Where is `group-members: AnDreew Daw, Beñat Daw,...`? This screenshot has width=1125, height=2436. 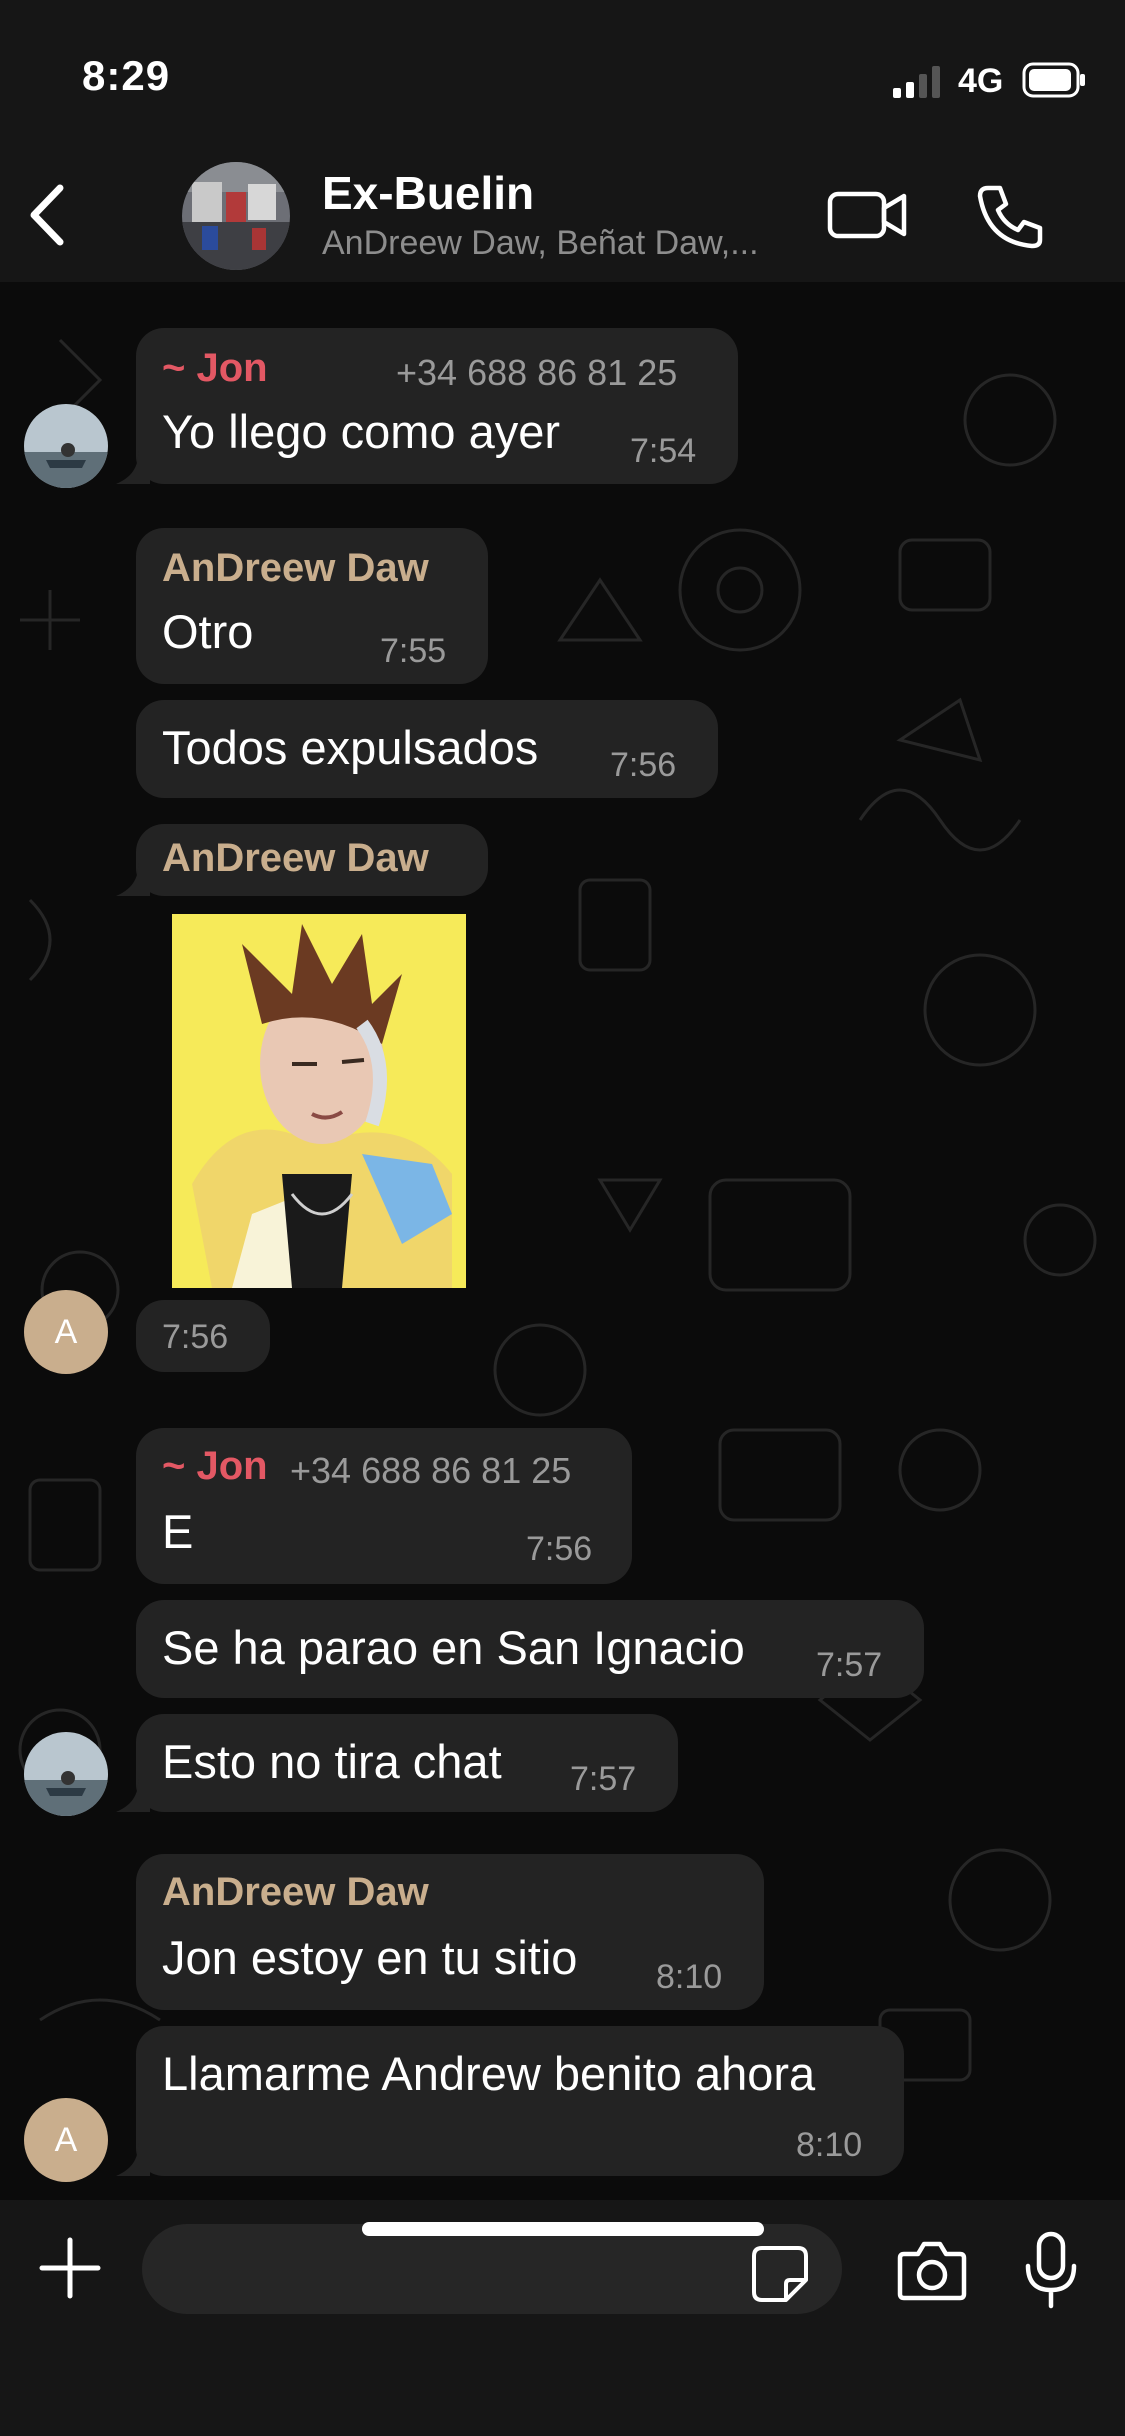 group-members: AnDreew Daw, Beñat Daw,... is located at coordinates (562, 243).